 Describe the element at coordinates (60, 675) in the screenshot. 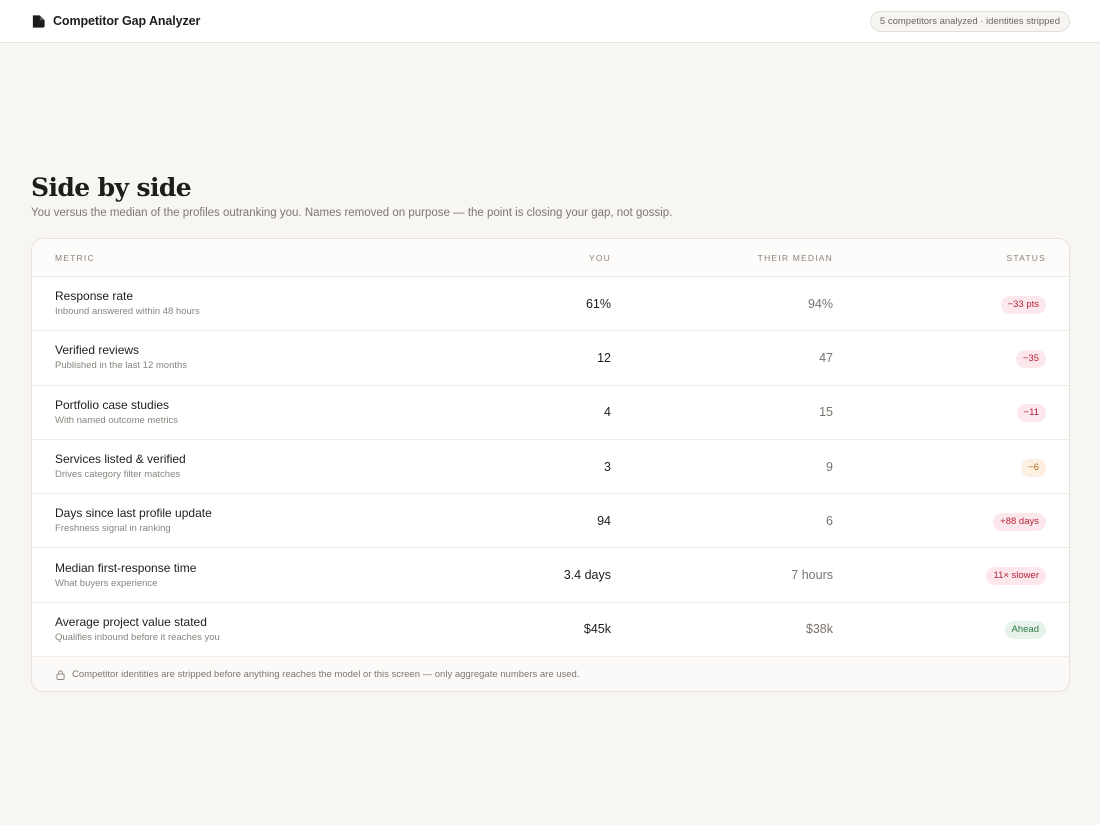

I see `lock-icon` at that location.